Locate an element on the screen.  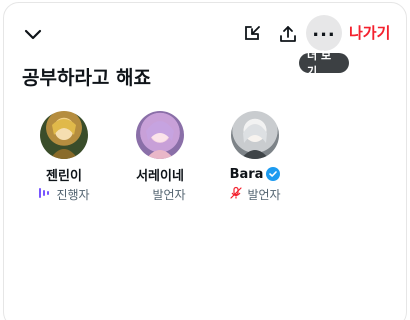
space-title: 공부하라고 해죠 is located at coordinates (86, 78).